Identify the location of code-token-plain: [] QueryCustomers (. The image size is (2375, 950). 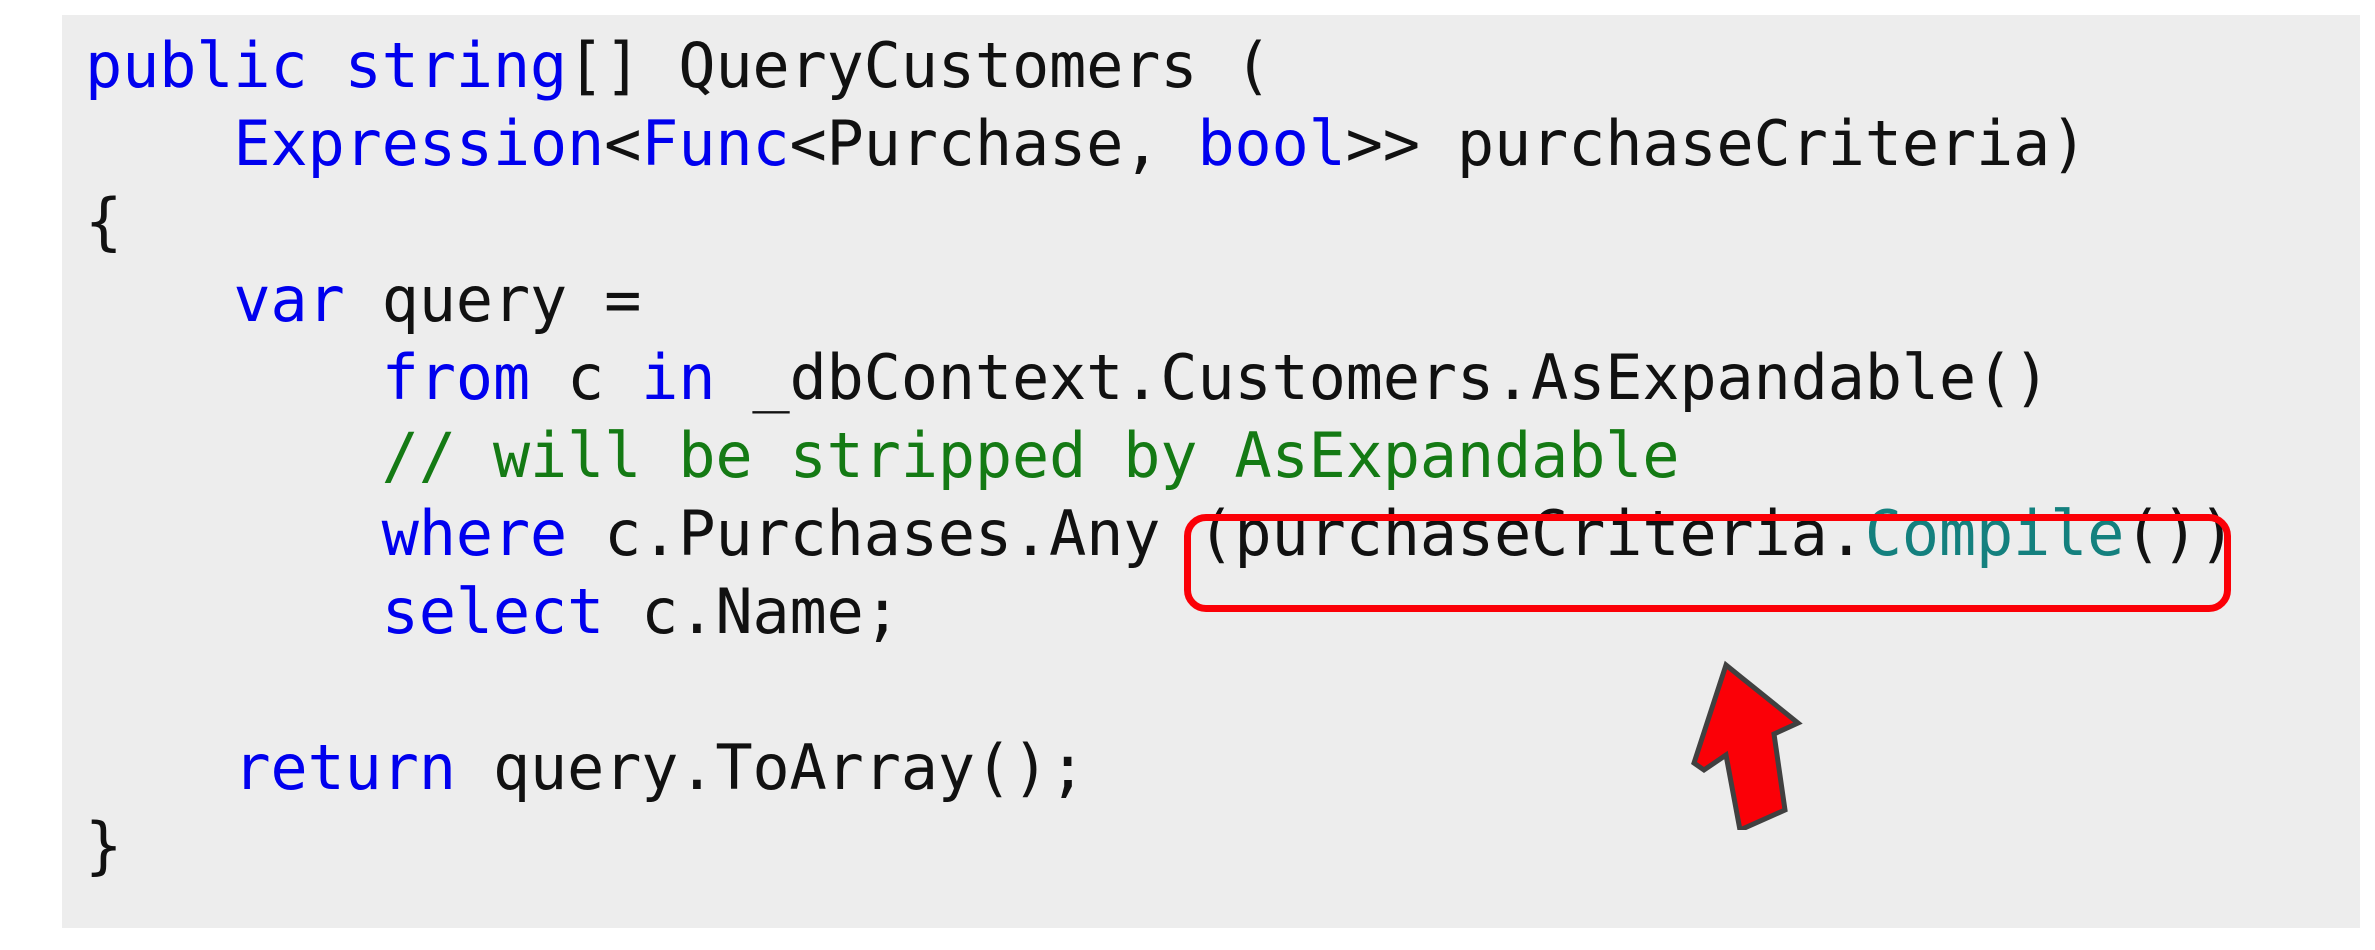
(919, 65).